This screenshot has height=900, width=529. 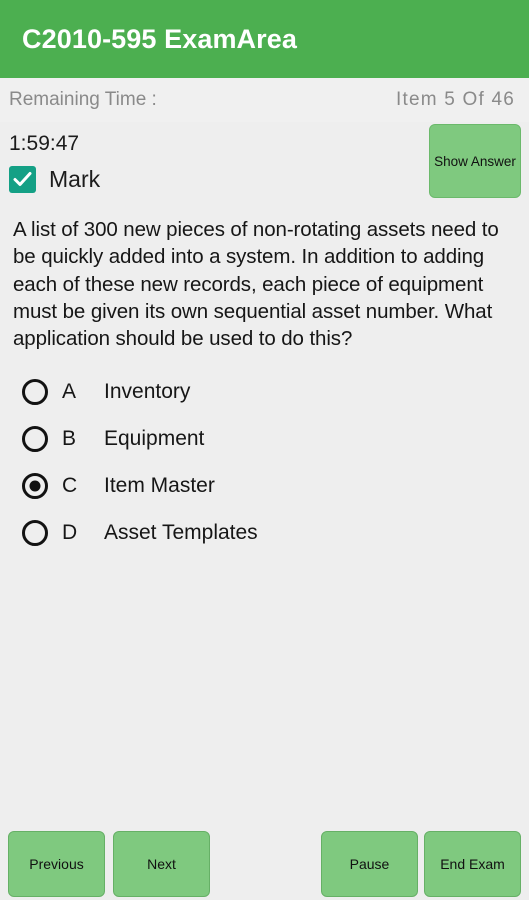 I want to click on previous-button: Previous, so click(x=56, y=864).